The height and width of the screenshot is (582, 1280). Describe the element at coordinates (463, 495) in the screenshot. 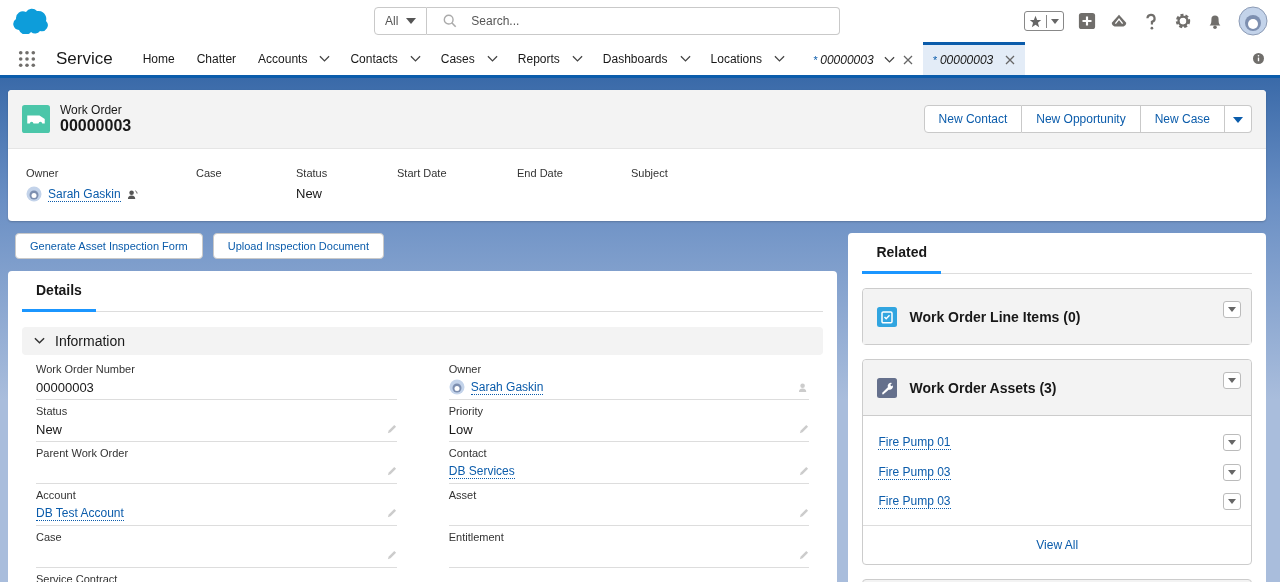

I see `field-label: Asset` at that location.